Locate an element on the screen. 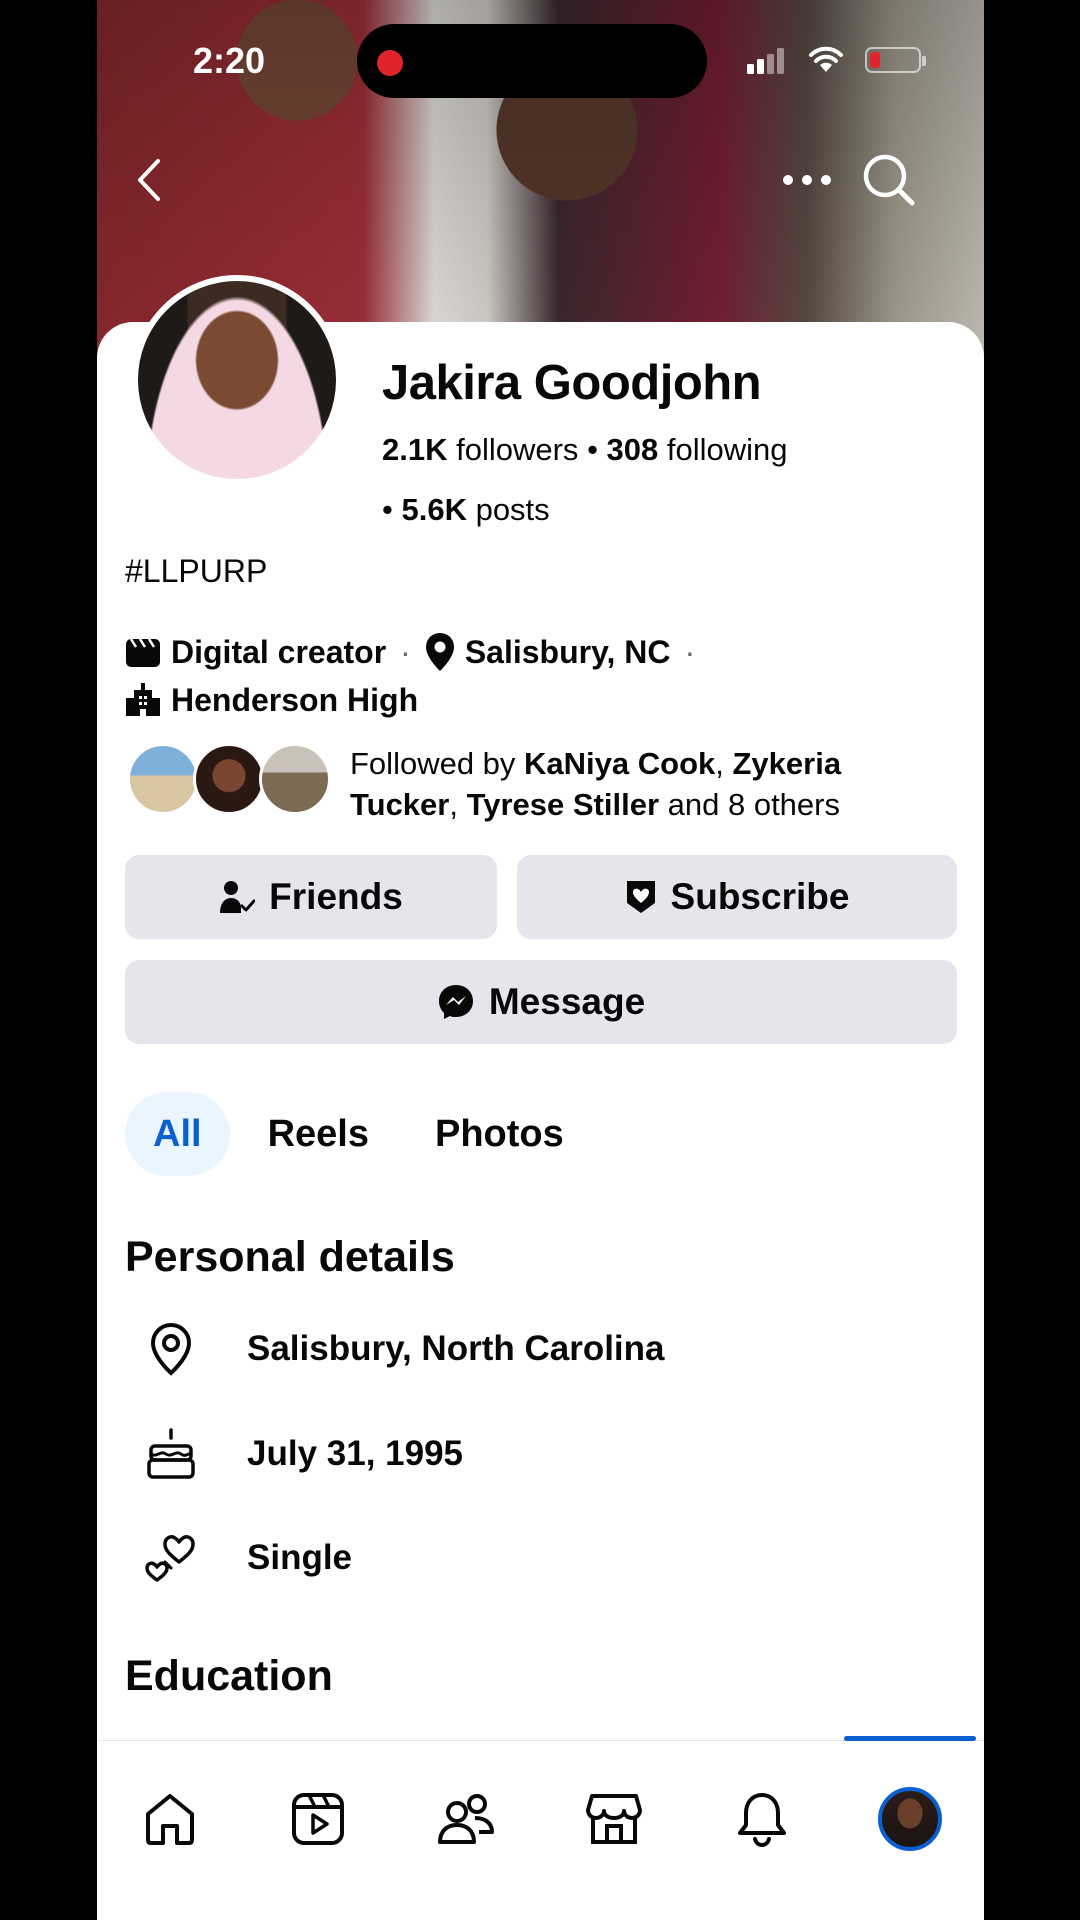 This screenshot has width=1080, height=1920. message-button: Message is located at coordinates (541, 1002).